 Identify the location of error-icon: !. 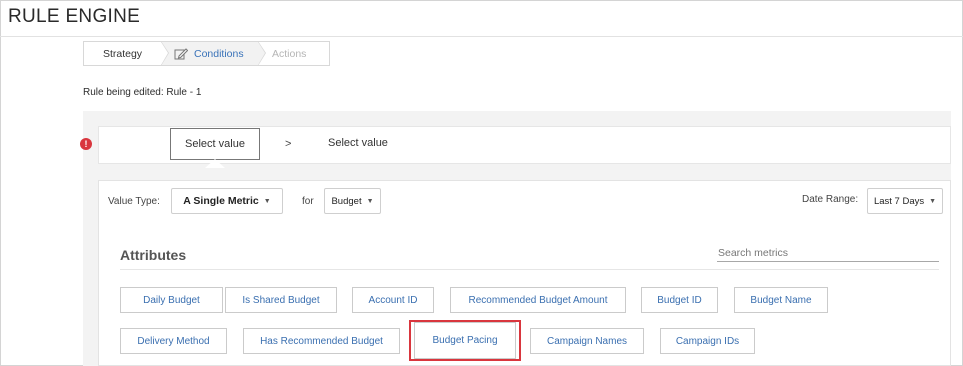
(86, 144).